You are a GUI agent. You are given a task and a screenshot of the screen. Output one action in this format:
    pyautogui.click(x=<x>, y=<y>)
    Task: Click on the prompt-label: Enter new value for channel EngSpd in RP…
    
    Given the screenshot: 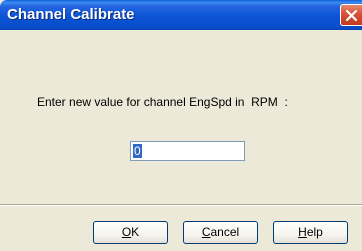 What is the action you would take?
    pyautogui.click(x=162, y=102)
    